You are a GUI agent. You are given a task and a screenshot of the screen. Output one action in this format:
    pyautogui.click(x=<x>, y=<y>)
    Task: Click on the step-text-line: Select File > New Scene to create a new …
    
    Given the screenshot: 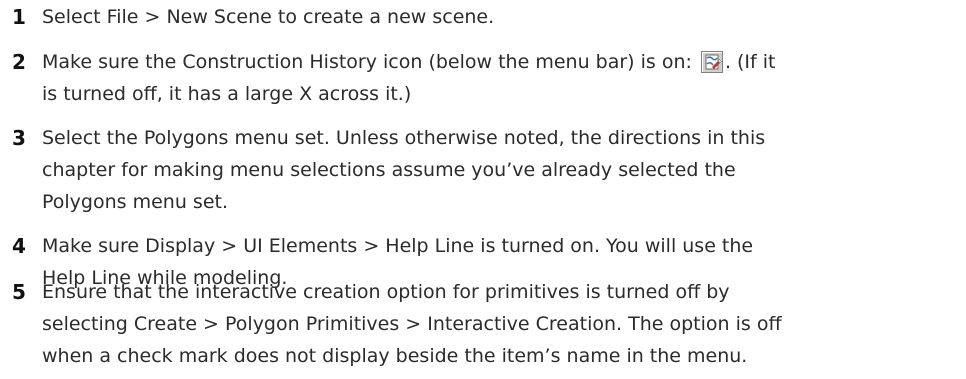 What is the action you would take?
    pyautogui.click(x=268, y=17)
    